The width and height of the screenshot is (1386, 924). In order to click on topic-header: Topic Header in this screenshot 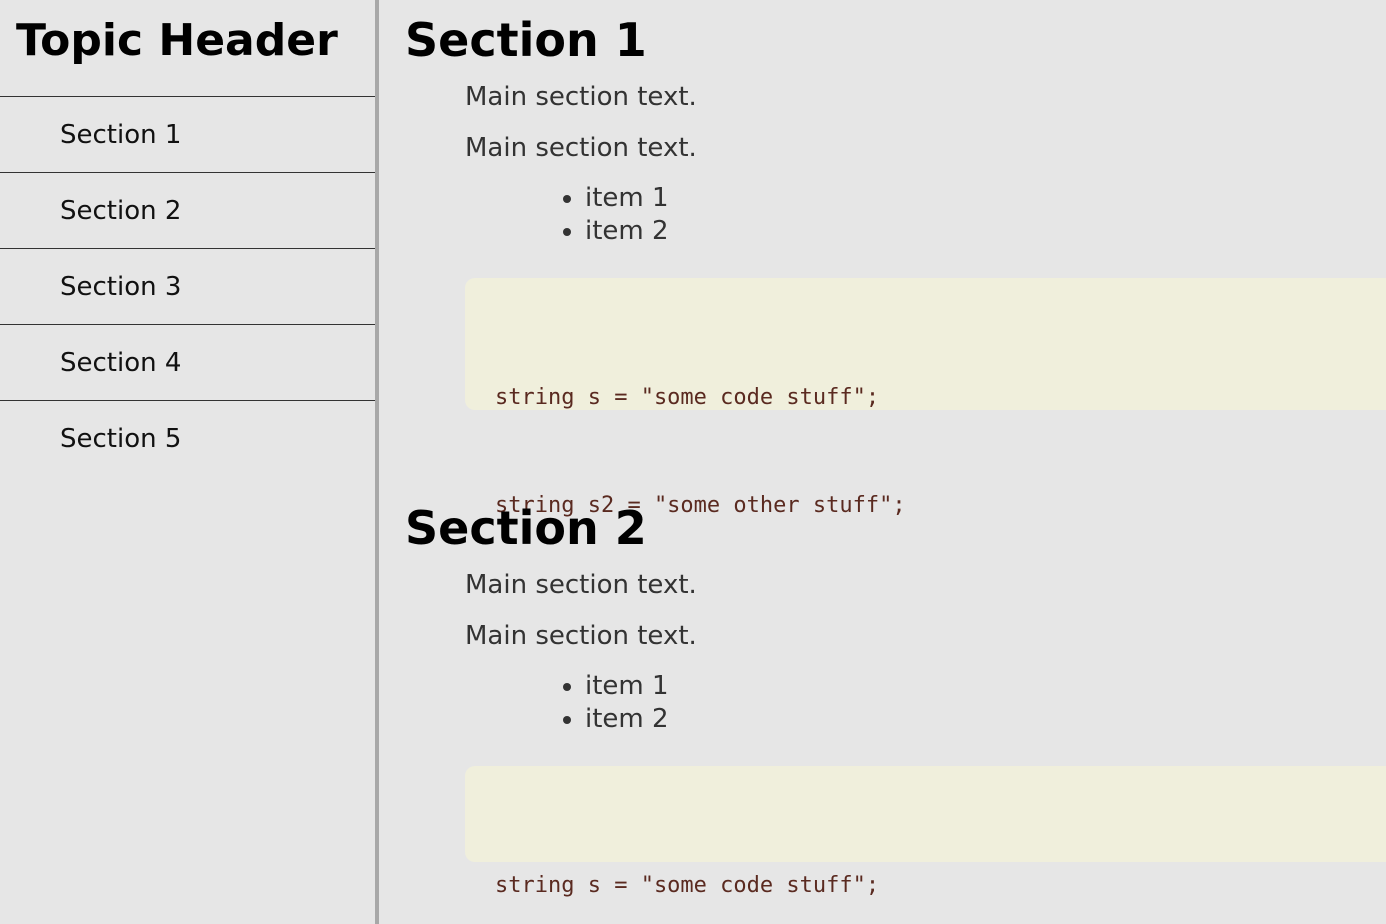, I will do `click(187, 48)`.